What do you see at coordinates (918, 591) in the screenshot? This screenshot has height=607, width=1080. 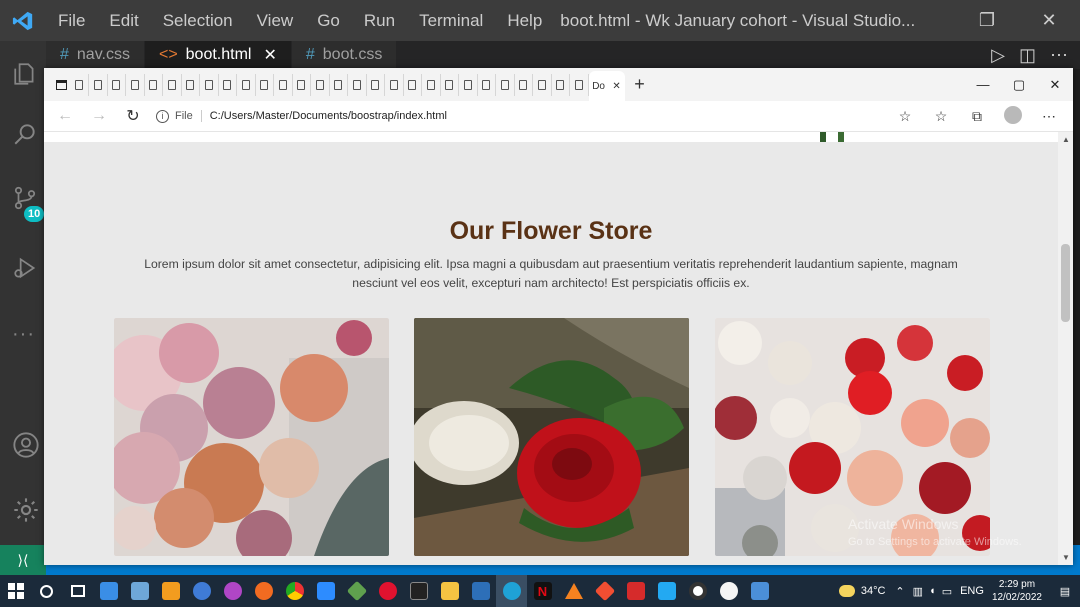 I see `network-icon: ▥` at bounding box center [918, 591].